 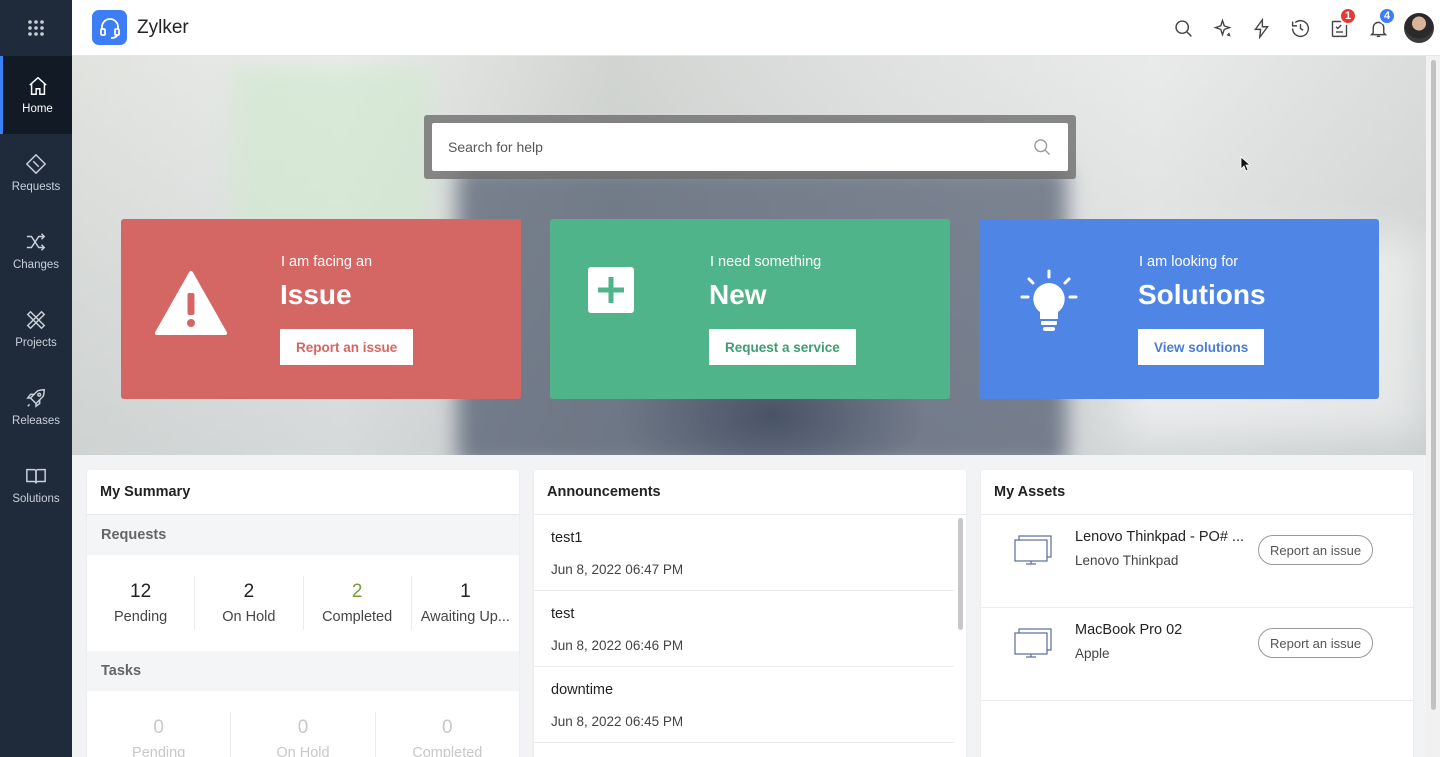 What do you see at coordinates (36, 187) in the screenshot?
I see `sidebar-item-label: Requests` at bounding box center [36, 187].